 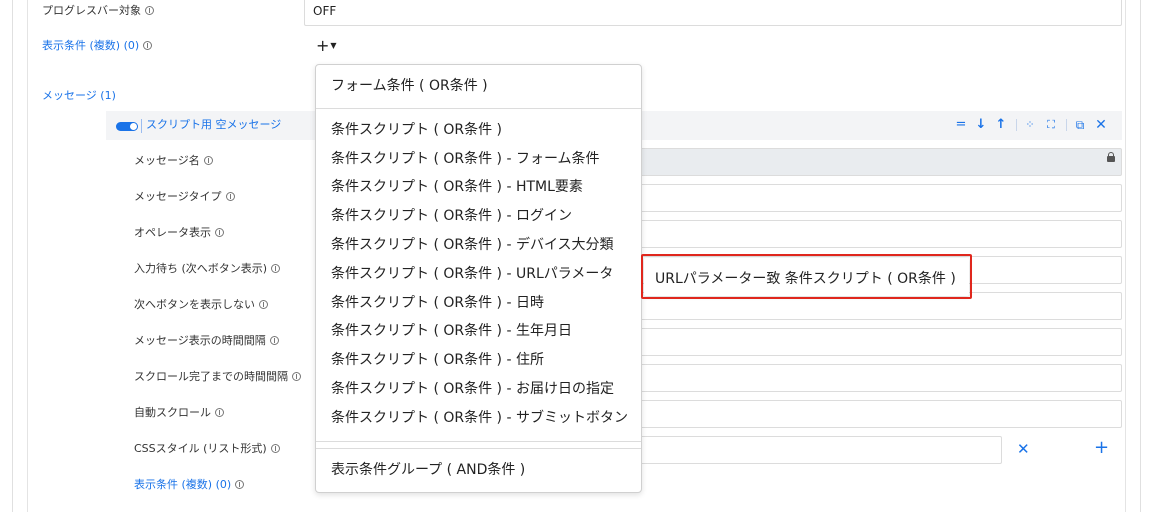 I want to click on menu-item-script-url-parameter: 条件スクリプト ( OR条件 ) - URLパラメータ, so click(x=472, y=274).